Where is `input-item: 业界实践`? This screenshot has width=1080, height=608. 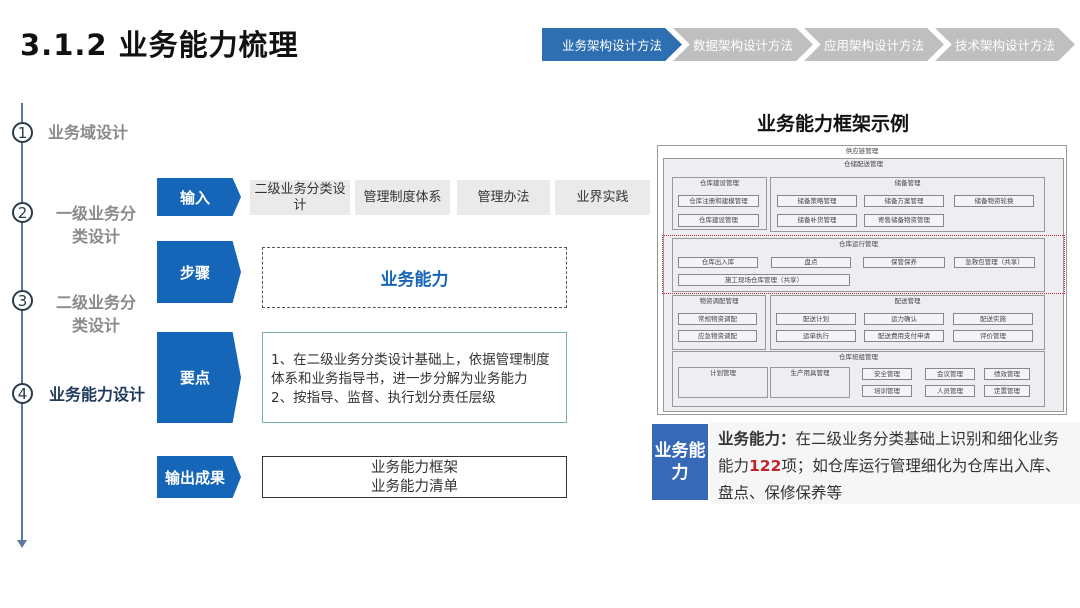 input-item: 业界实践 is located at coordinates (602, 197).